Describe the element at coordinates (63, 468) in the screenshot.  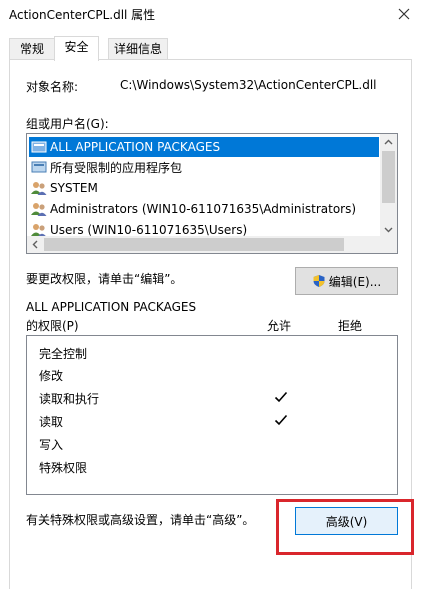
I see `permission-special: 特殊权限` at that location.